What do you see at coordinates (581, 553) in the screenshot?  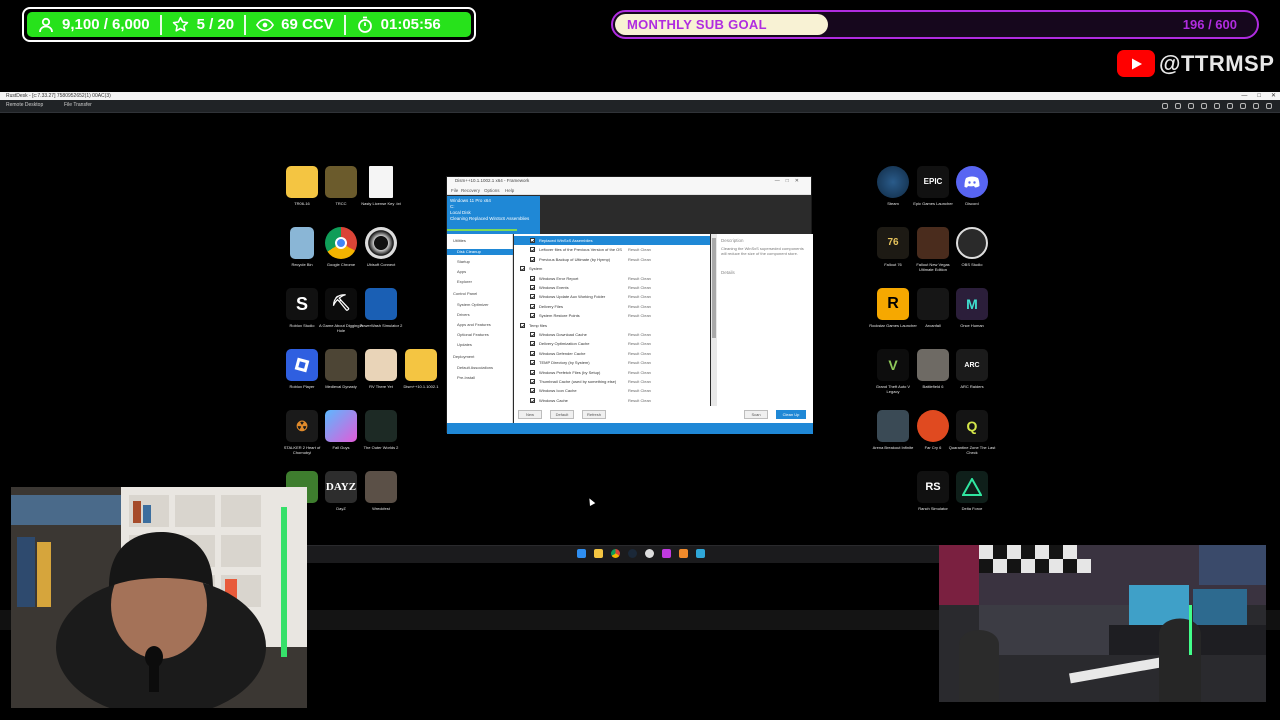 I see `windows-start-icon` at bounding box center [581, 553].